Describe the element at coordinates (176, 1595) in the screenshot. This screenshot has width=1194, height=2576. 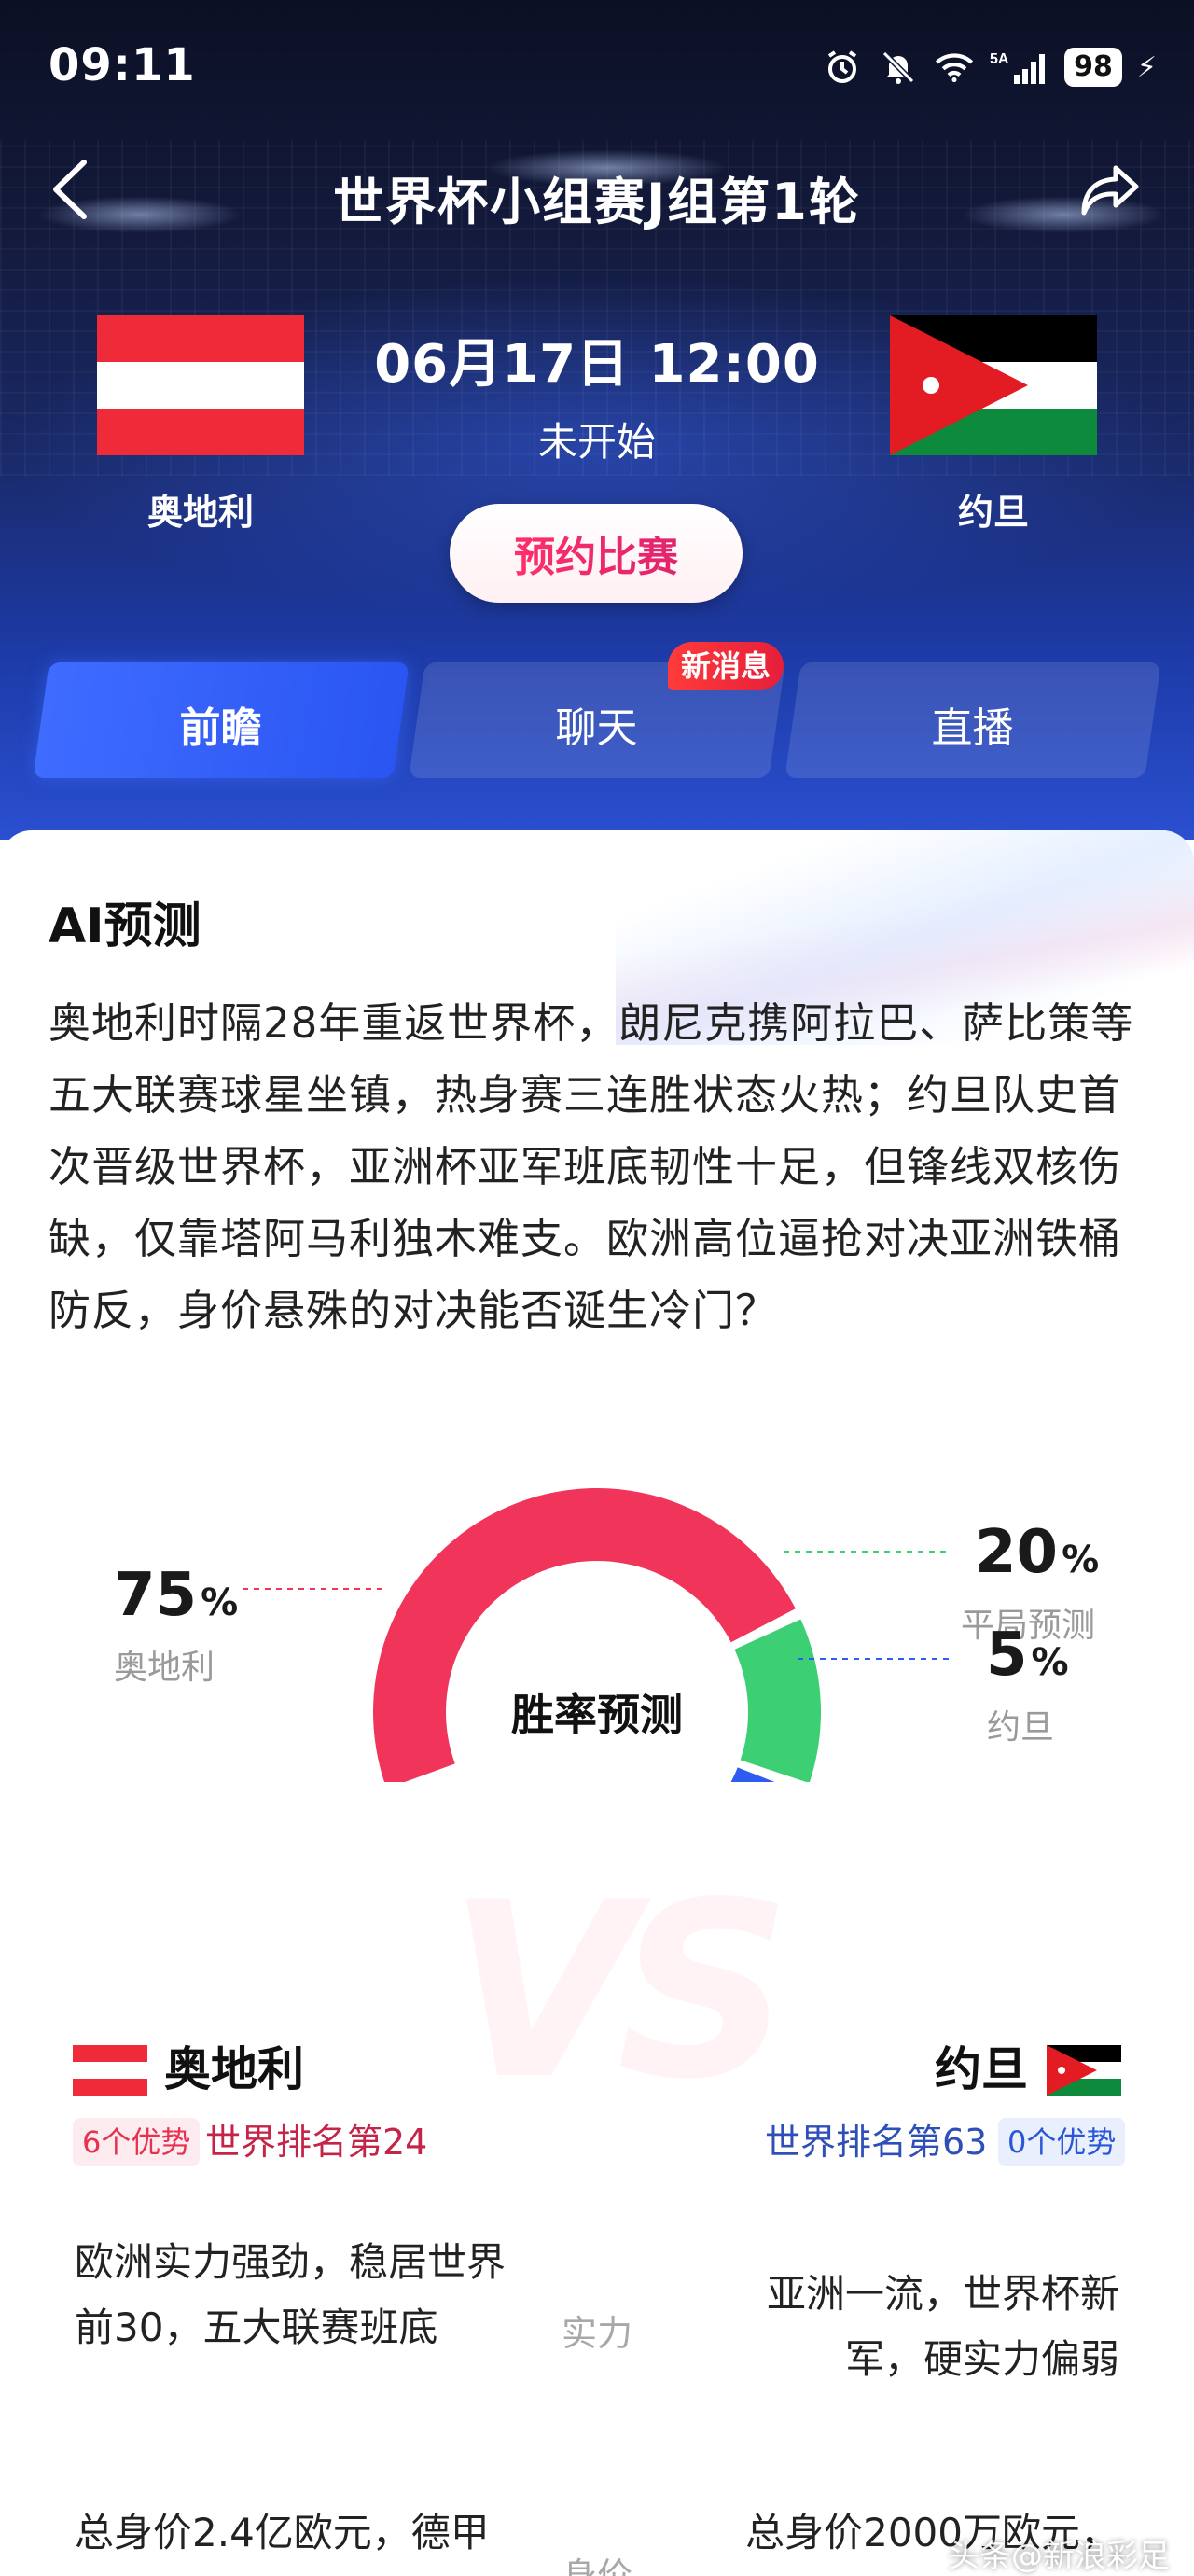
I see `home-win-pct: 75%` at that location.